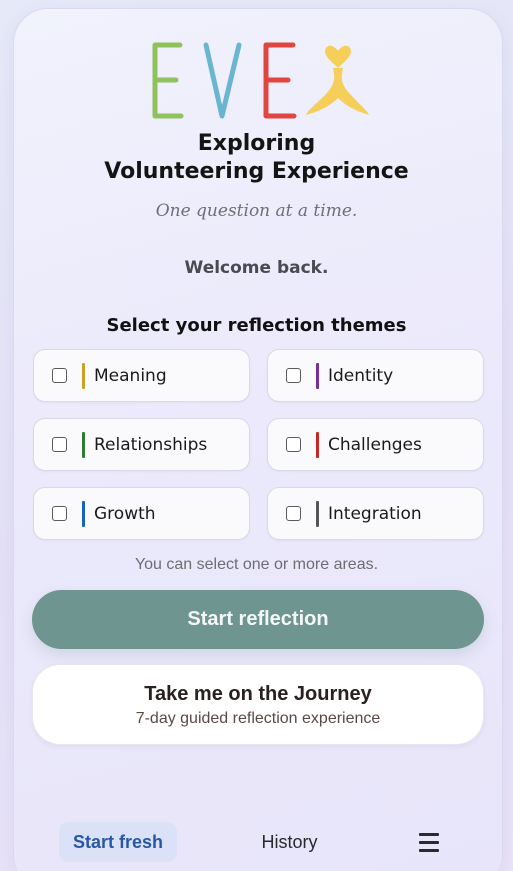  I want to click on theme-option-relationships: Relationships, so click(141, 444).